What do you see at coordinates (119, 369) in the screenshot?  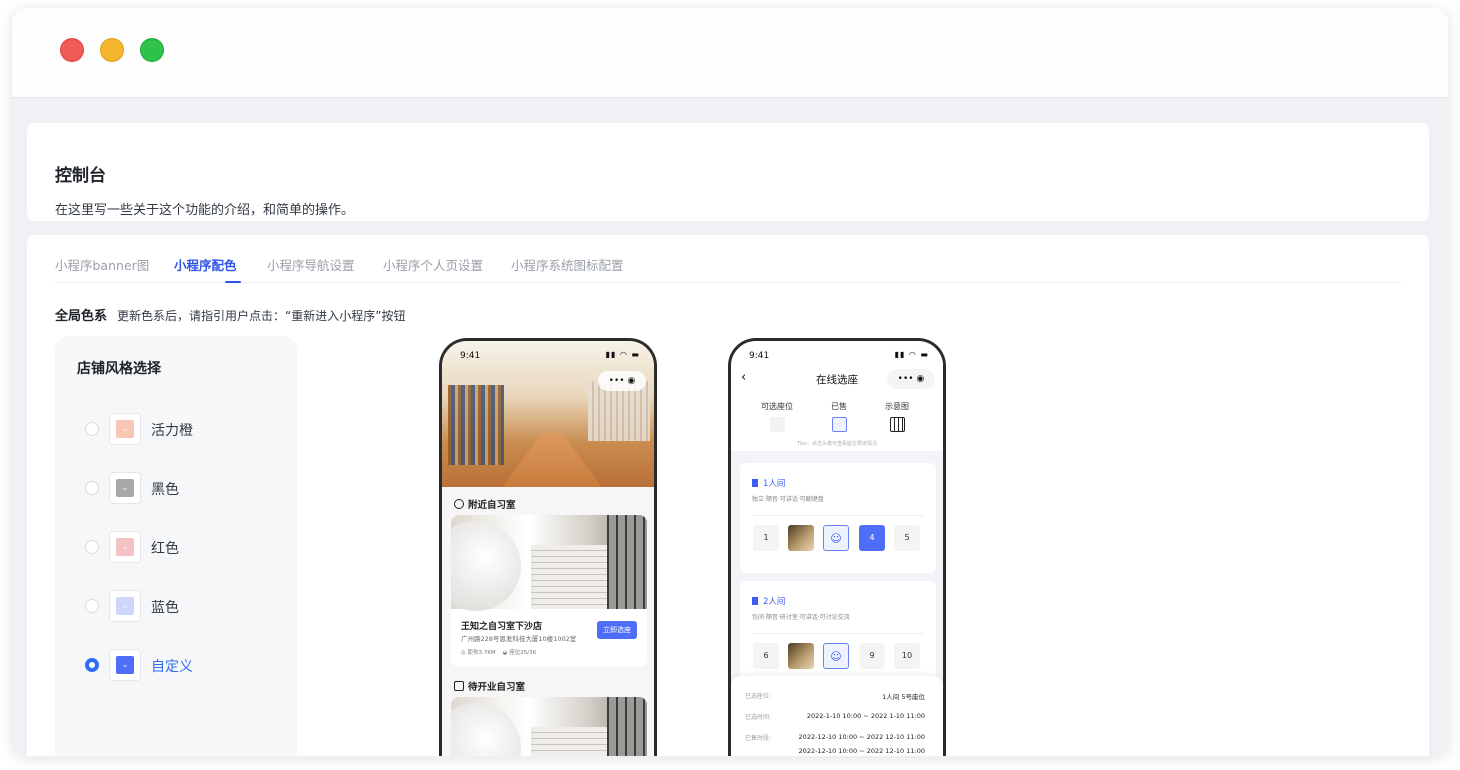 I see `panel-title: 店铺风格选择` at bounding box center [119, 369].